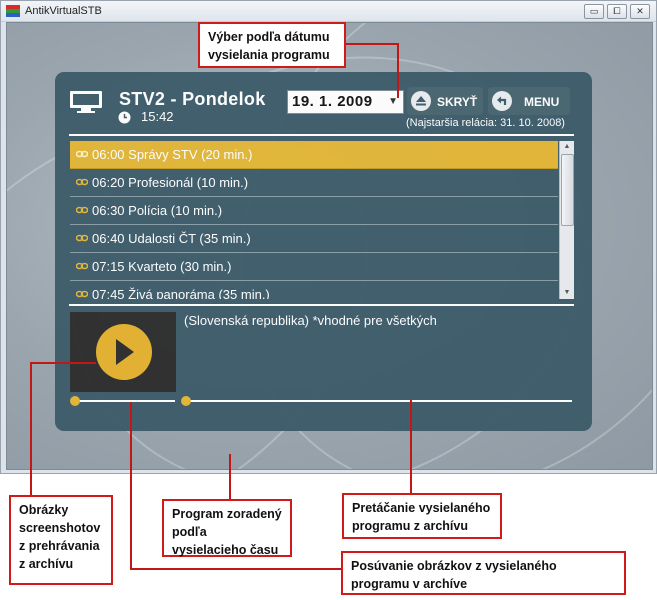 The height and width of the screenshot is (600, 657). I want to click on eject-icon, so click(421, 101).